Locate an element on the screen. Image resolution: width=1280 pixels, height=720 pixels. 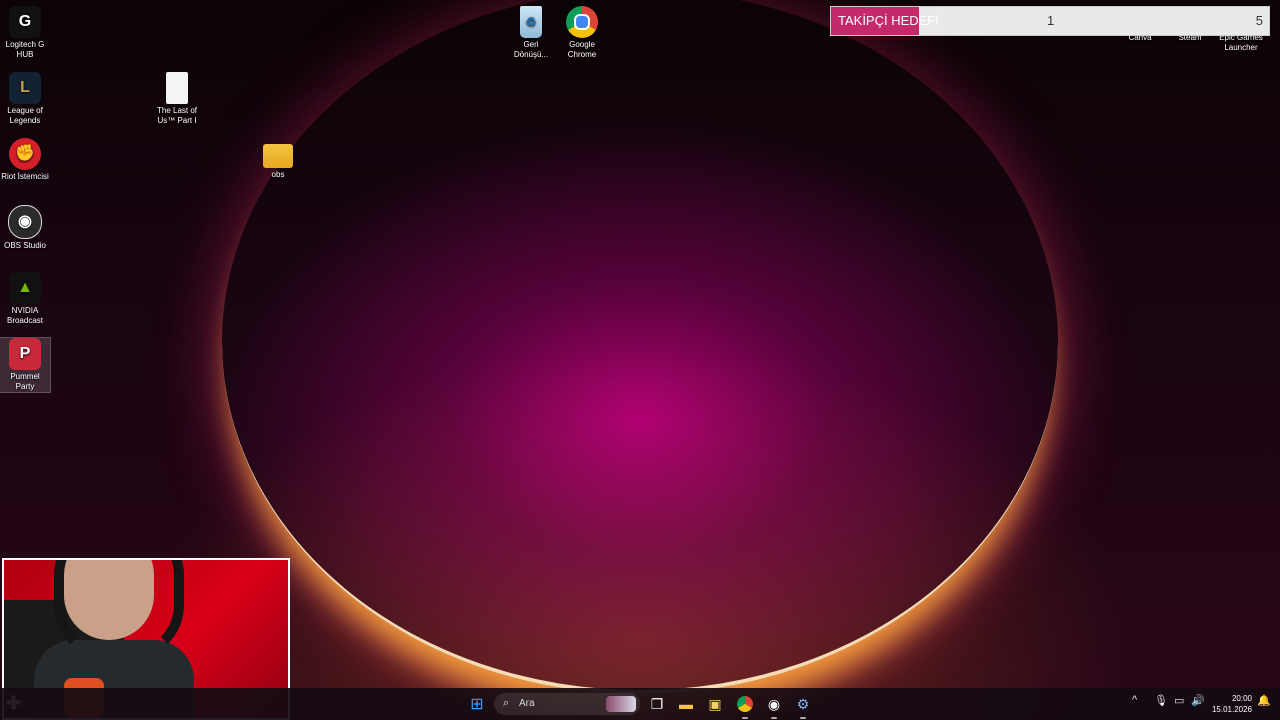
volume-icon: 🔊 is located at coordinates (1198, 700).